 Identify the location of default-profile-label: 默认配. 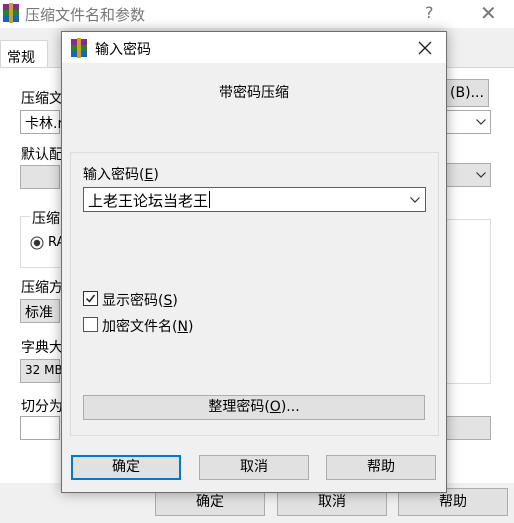
(42, 155).